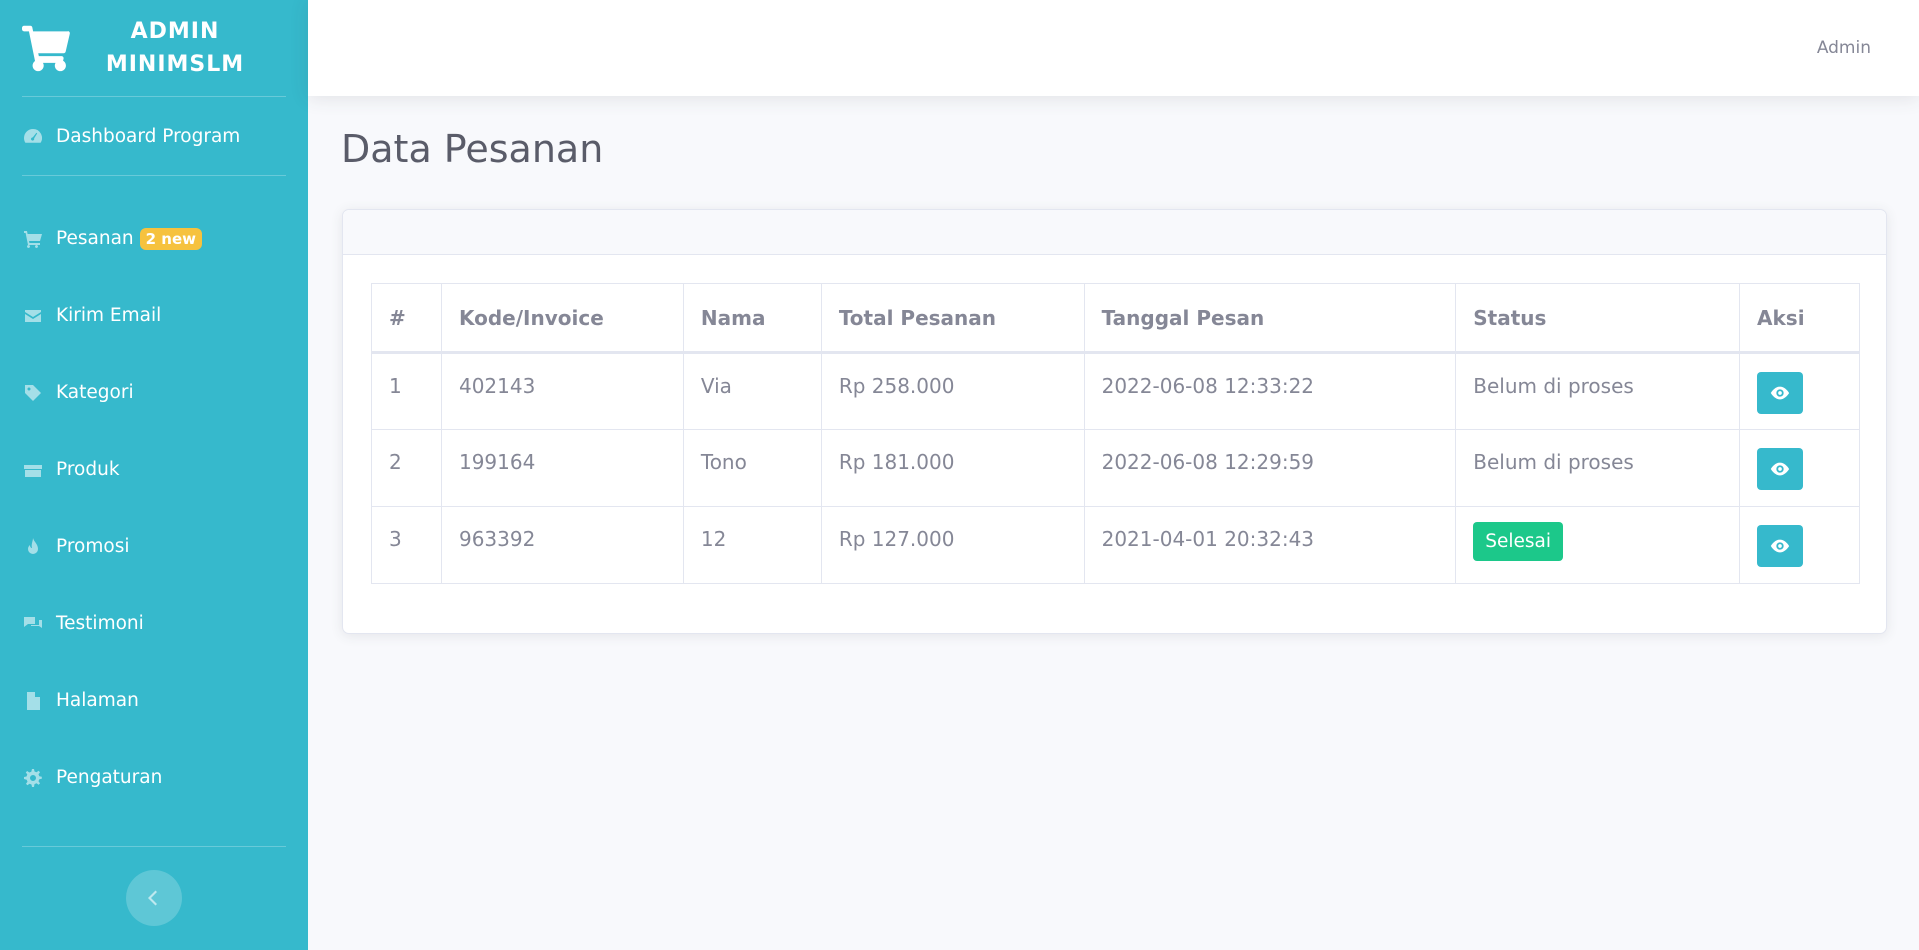  What do you see at coordinates (175, 31) in the screenshot?
I see `brand-line1: ADMIN` at bounding box center [175, 31].